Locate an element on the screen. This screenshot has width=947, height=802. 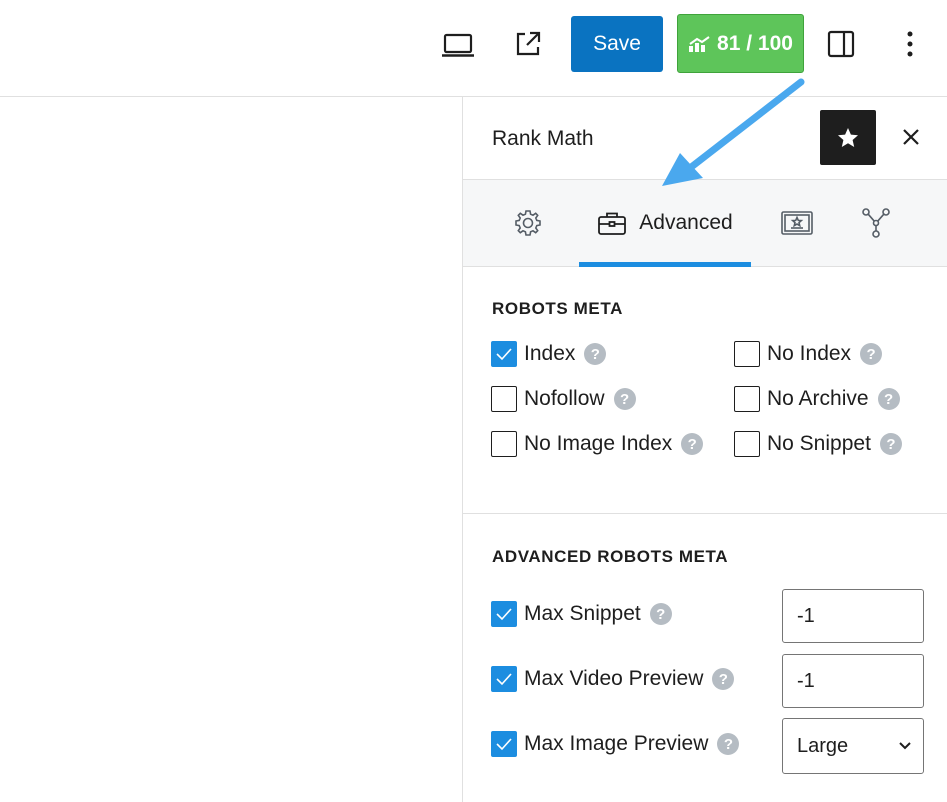
nofollow-checkbox is located at coordinates (504, 399).